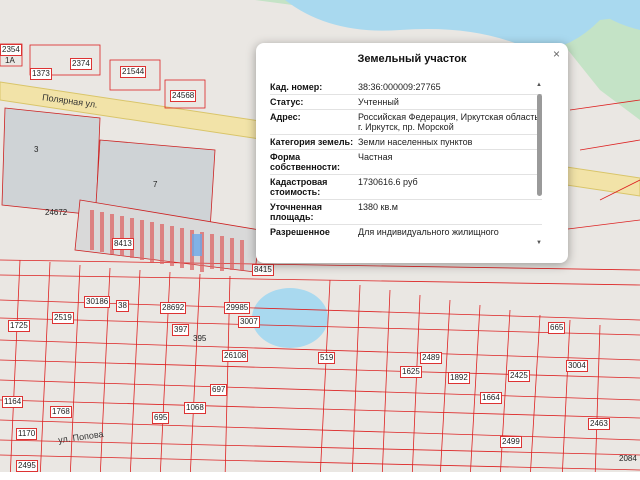  Describe the element at coordinates (219, 390) in the screenshot. I see `parcel-label: 697` at that location.